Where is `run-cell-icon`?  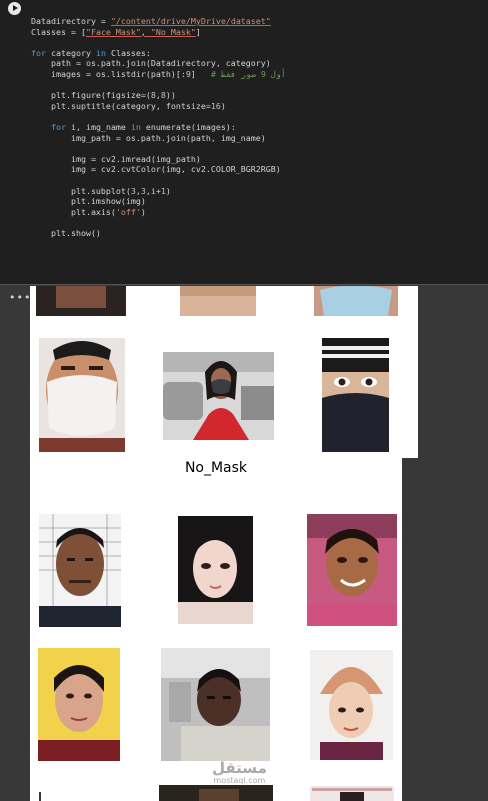 run-cell-icon is located at coordinates (14, 8).